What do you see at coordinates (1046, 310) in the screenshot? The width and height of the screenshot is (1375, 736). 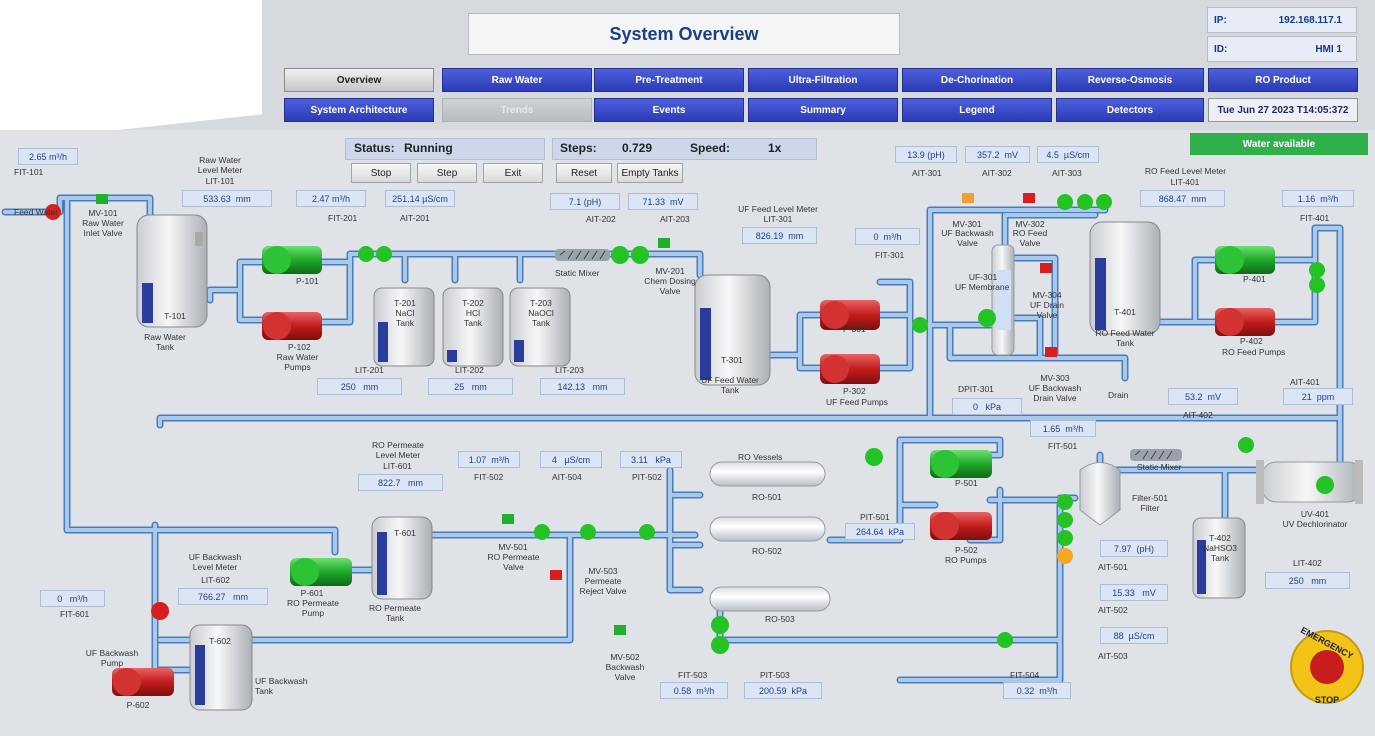 I see `mv304-desc: UF Drain Valve` at bounding box center [1046, 310].